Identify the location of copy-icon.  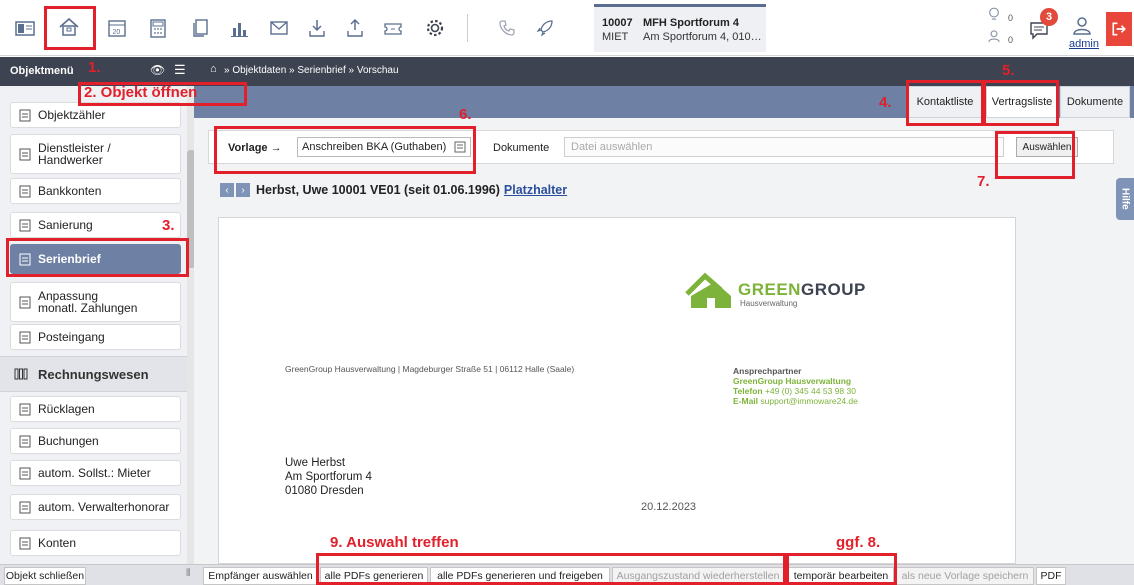
(200, 28).